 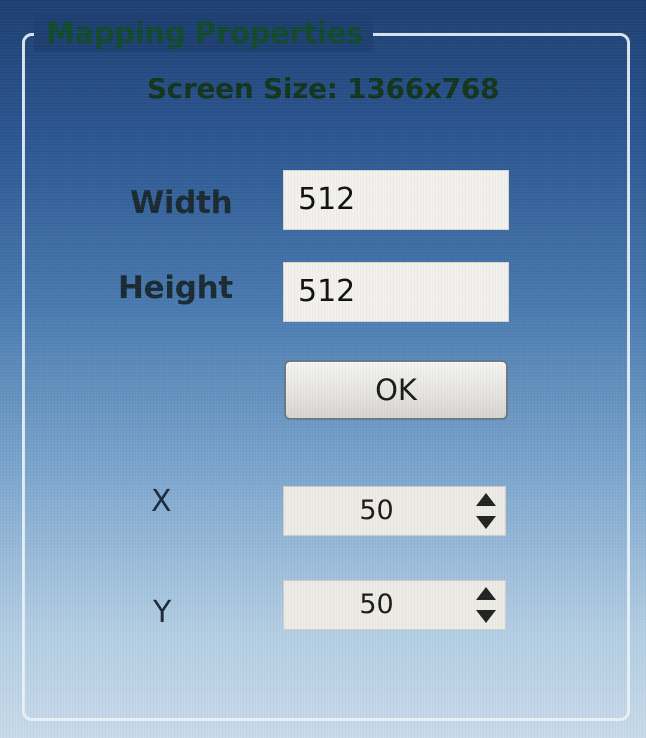 I want to click on x-spinner-value: 50, so click(x=376, y=511).